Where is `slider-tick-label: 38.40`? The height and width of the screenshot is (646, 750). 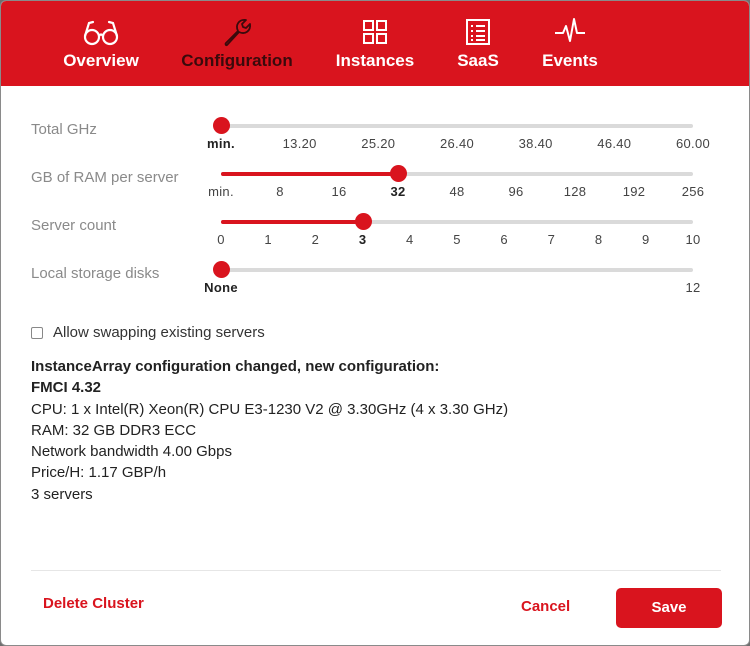
slider-tick-label: 38.40 is located at coordinates (536, 143).